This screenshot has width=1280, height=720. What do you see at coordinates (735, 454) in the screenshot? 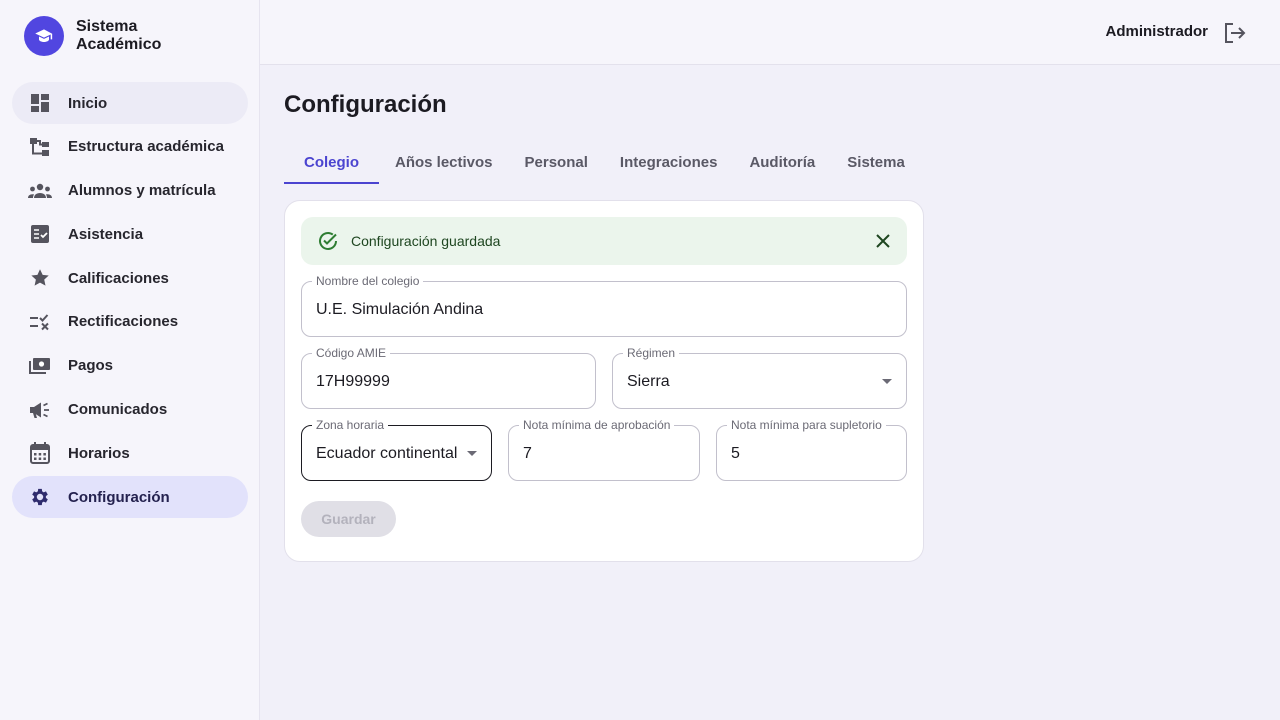
I see `min-supplementary-grade-input: 5` at bounding box center [735, 454].